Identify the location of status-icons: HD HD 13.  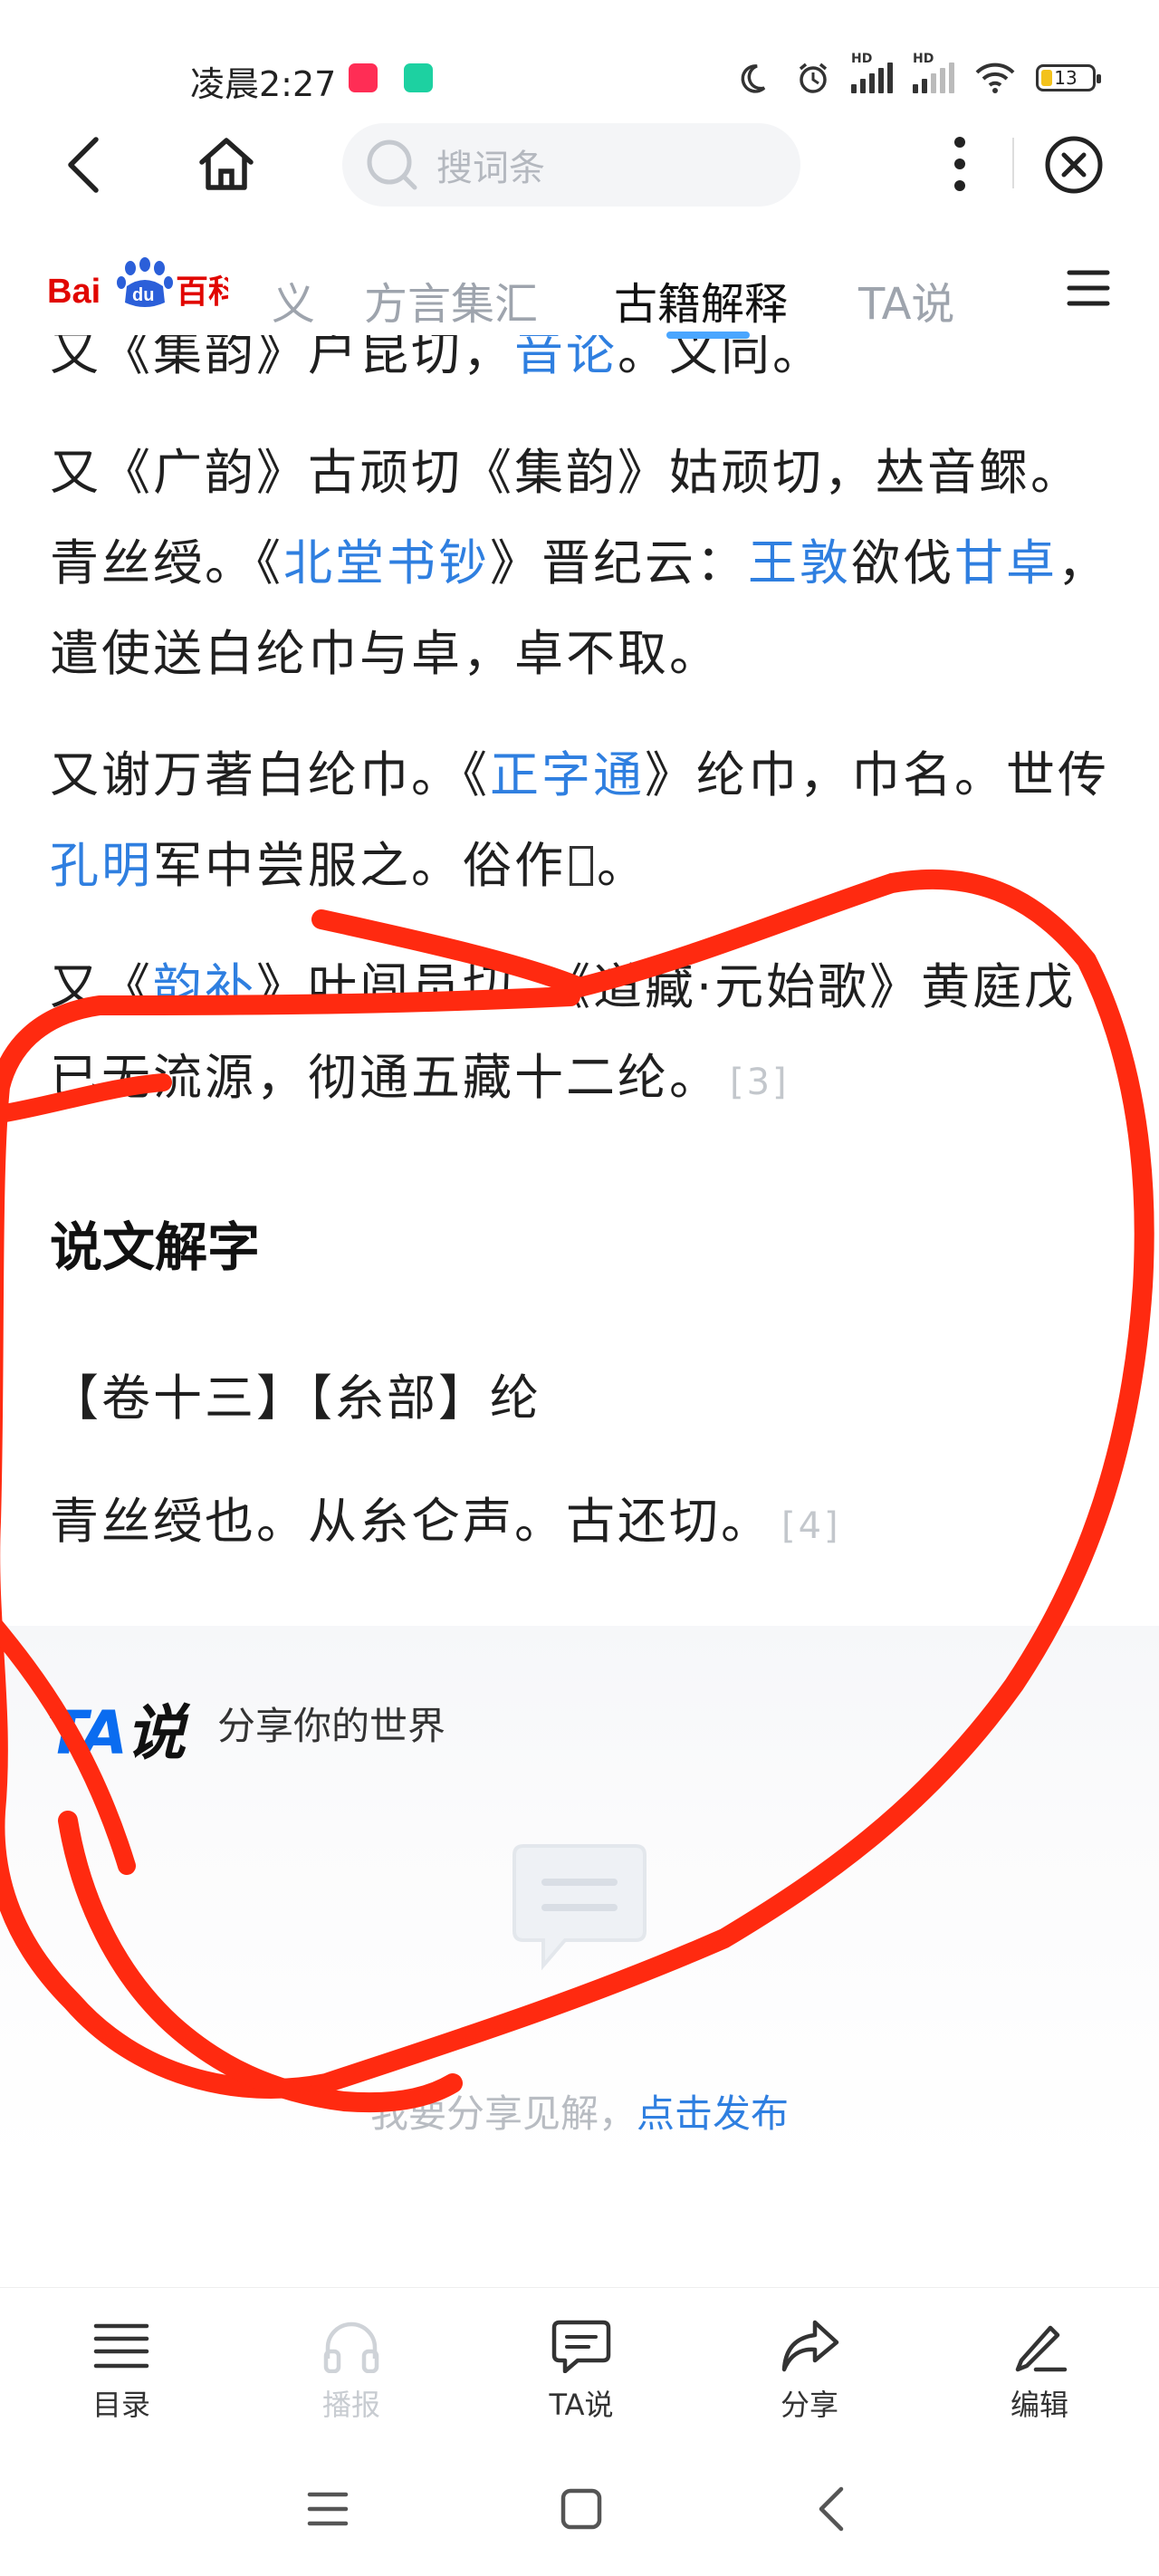
(921, 75).